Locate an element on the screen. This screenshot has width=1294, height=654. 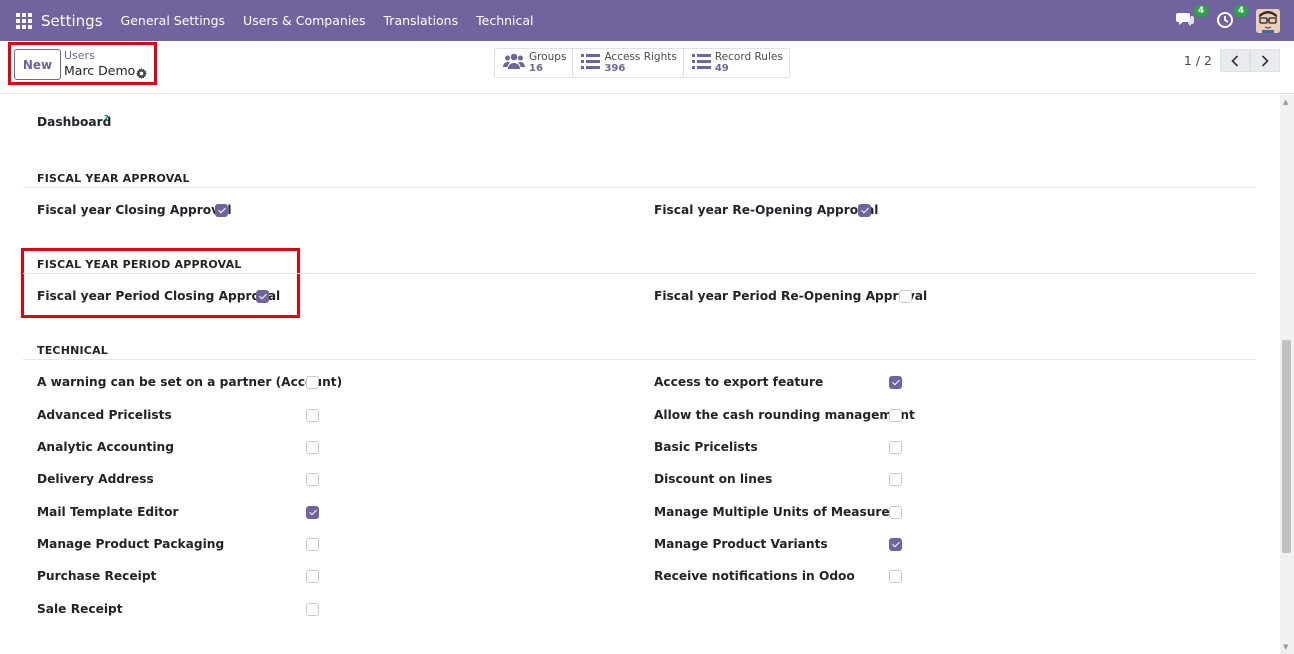
technical-right-label: Receive notifications in Odoo is located at coordinates (754, 576).